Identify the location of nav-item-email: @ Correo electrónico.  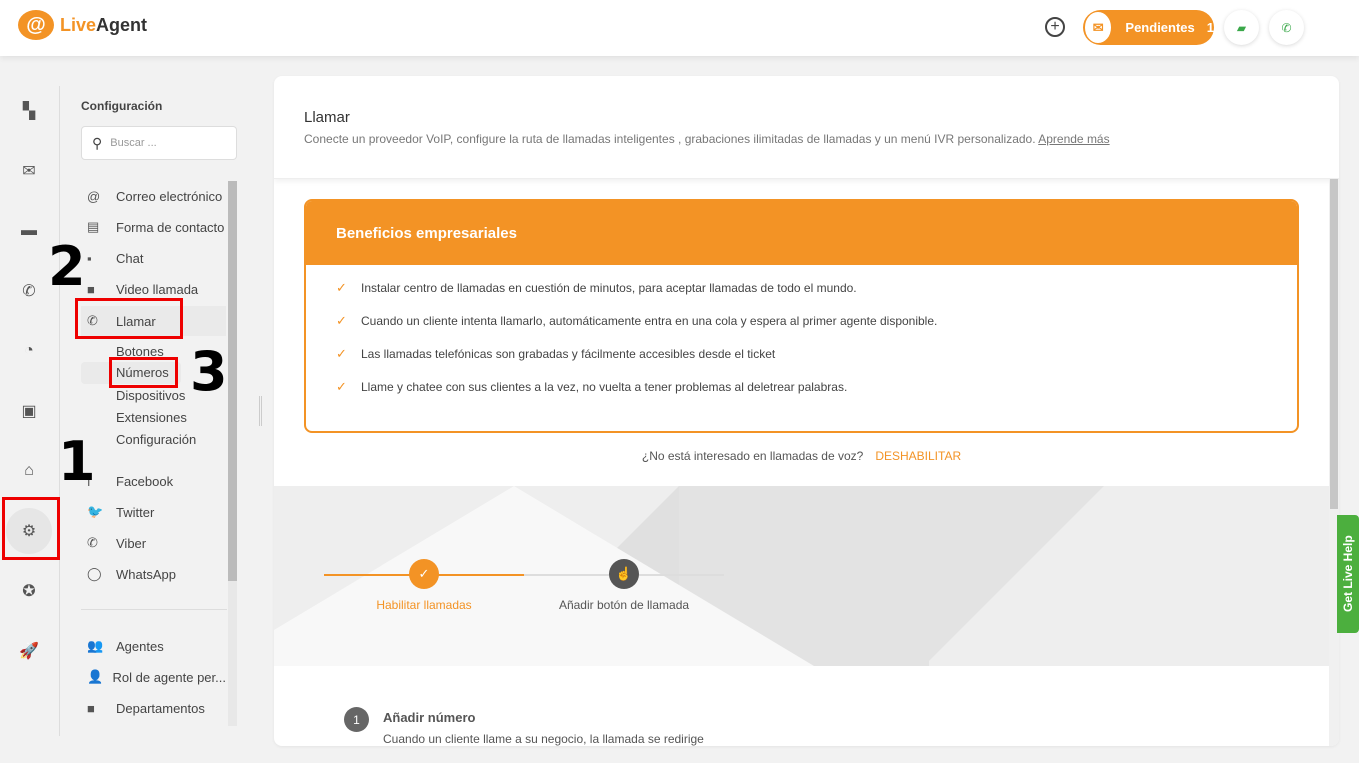
(153, 196).